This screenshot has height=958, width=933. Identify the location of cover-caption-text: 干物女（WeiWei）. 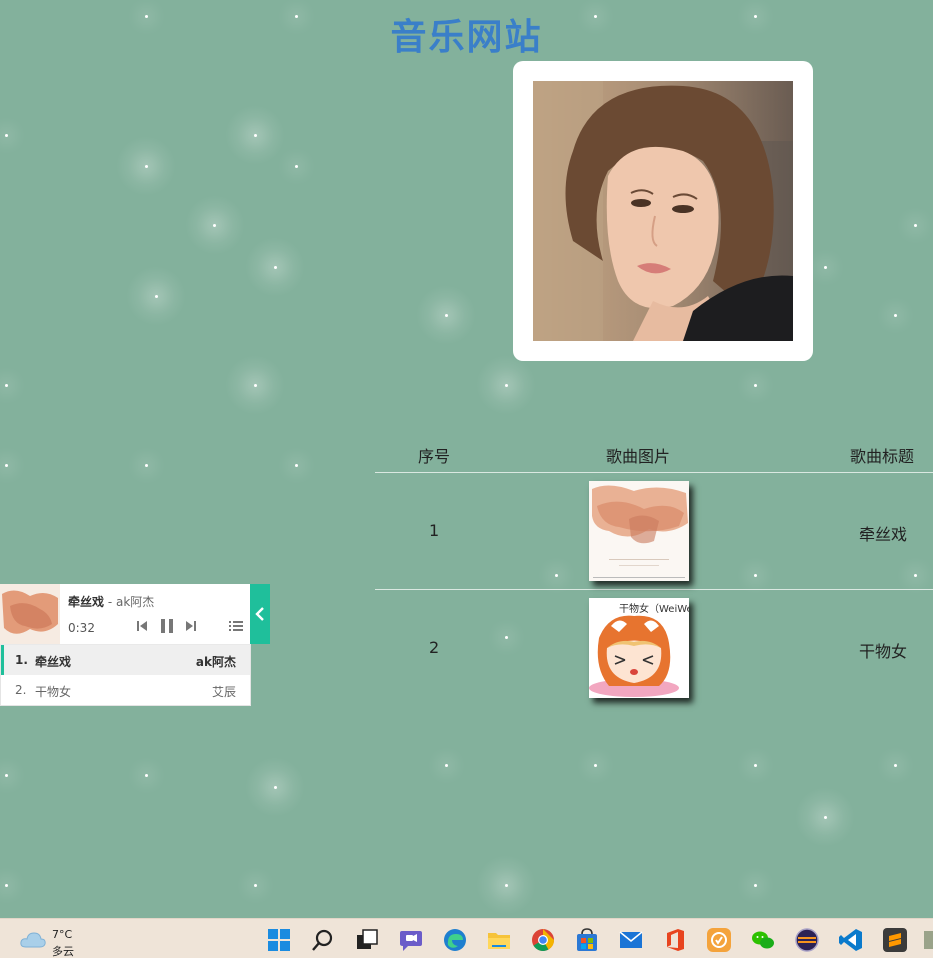
(654, 608).